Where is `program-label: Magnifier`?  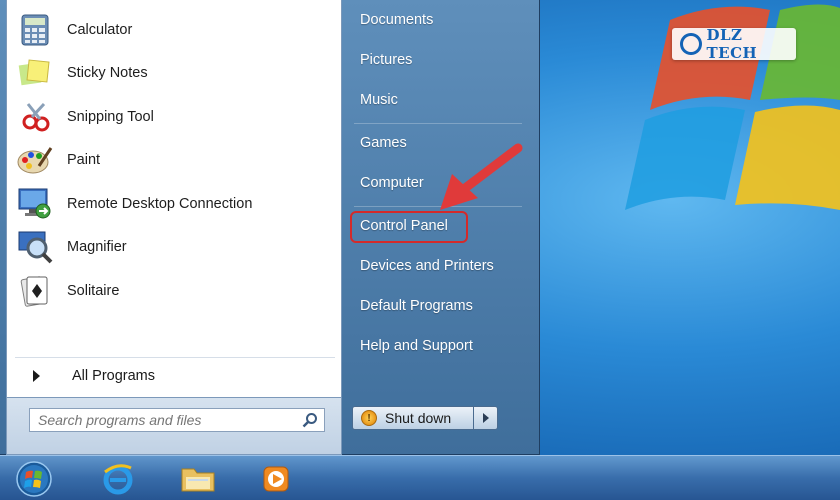
program-label: Magnifier is located at coordinates (97, 247).